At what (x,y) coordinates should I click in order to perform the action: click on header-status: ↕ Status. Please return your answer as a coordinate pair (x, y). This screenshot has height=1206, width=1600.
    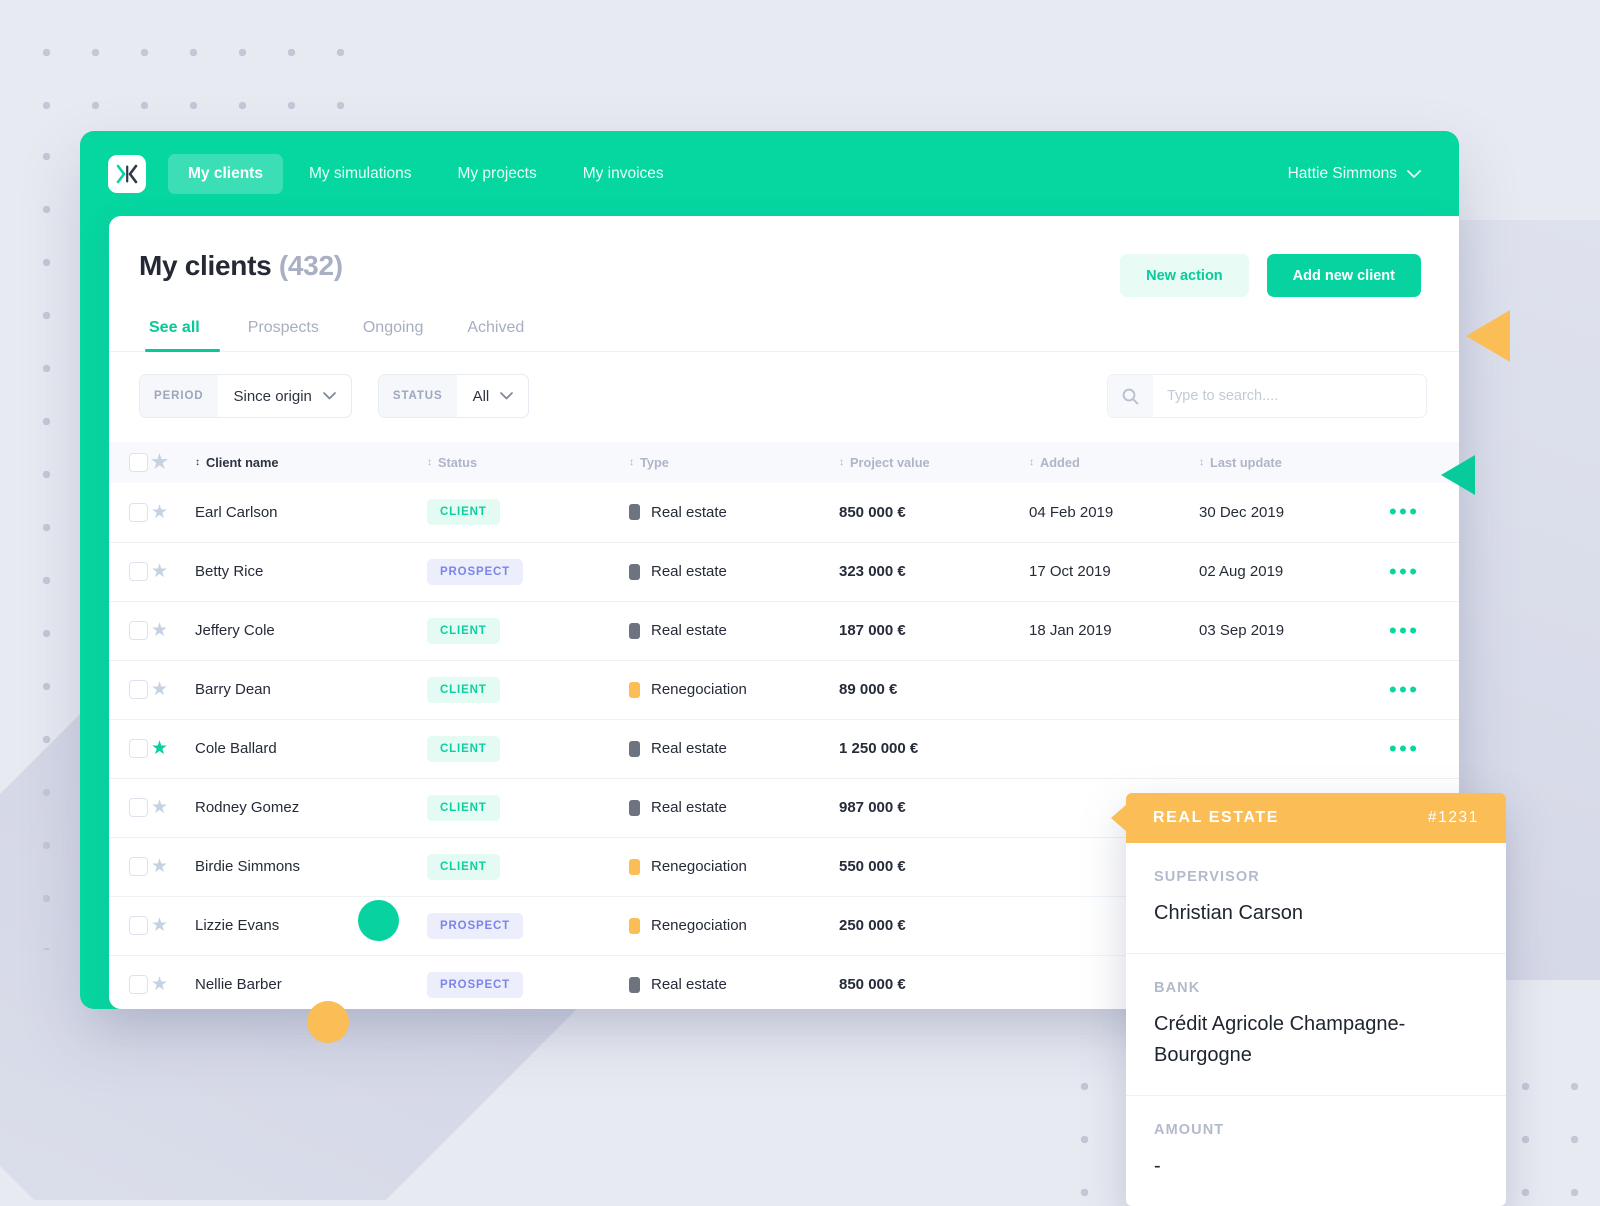
    Looking at the image, I should click on (528, 462).